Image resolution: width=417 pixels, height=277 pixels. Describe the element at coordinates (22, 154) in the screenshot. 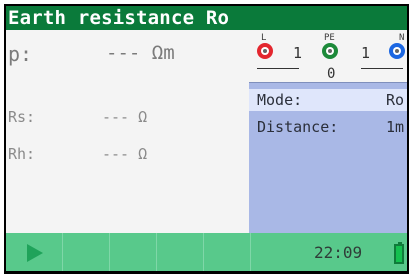

I see `rh-label: Rh:` at that location.